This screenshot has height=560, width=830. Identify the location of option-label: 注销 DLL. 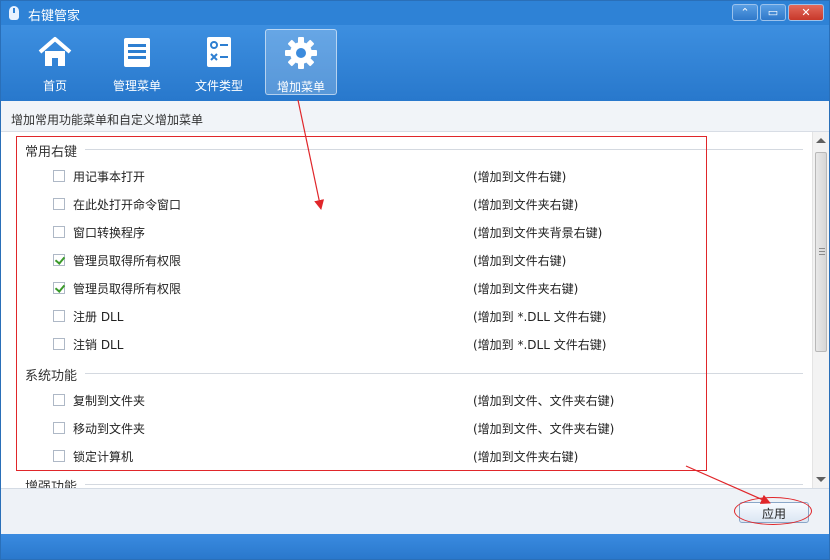
(98, 345).